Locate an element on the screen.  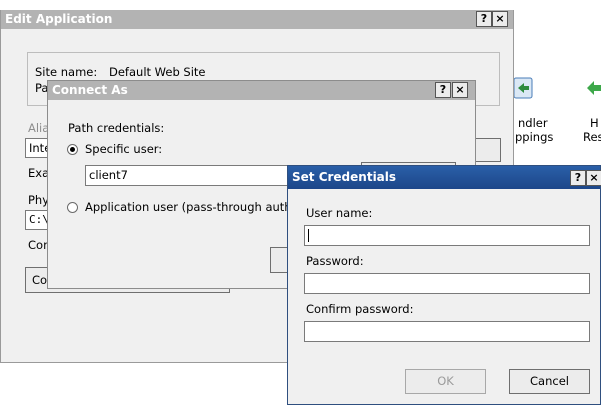
edit-application-titlebar: Edit Application is located at coordinates (257, 19).